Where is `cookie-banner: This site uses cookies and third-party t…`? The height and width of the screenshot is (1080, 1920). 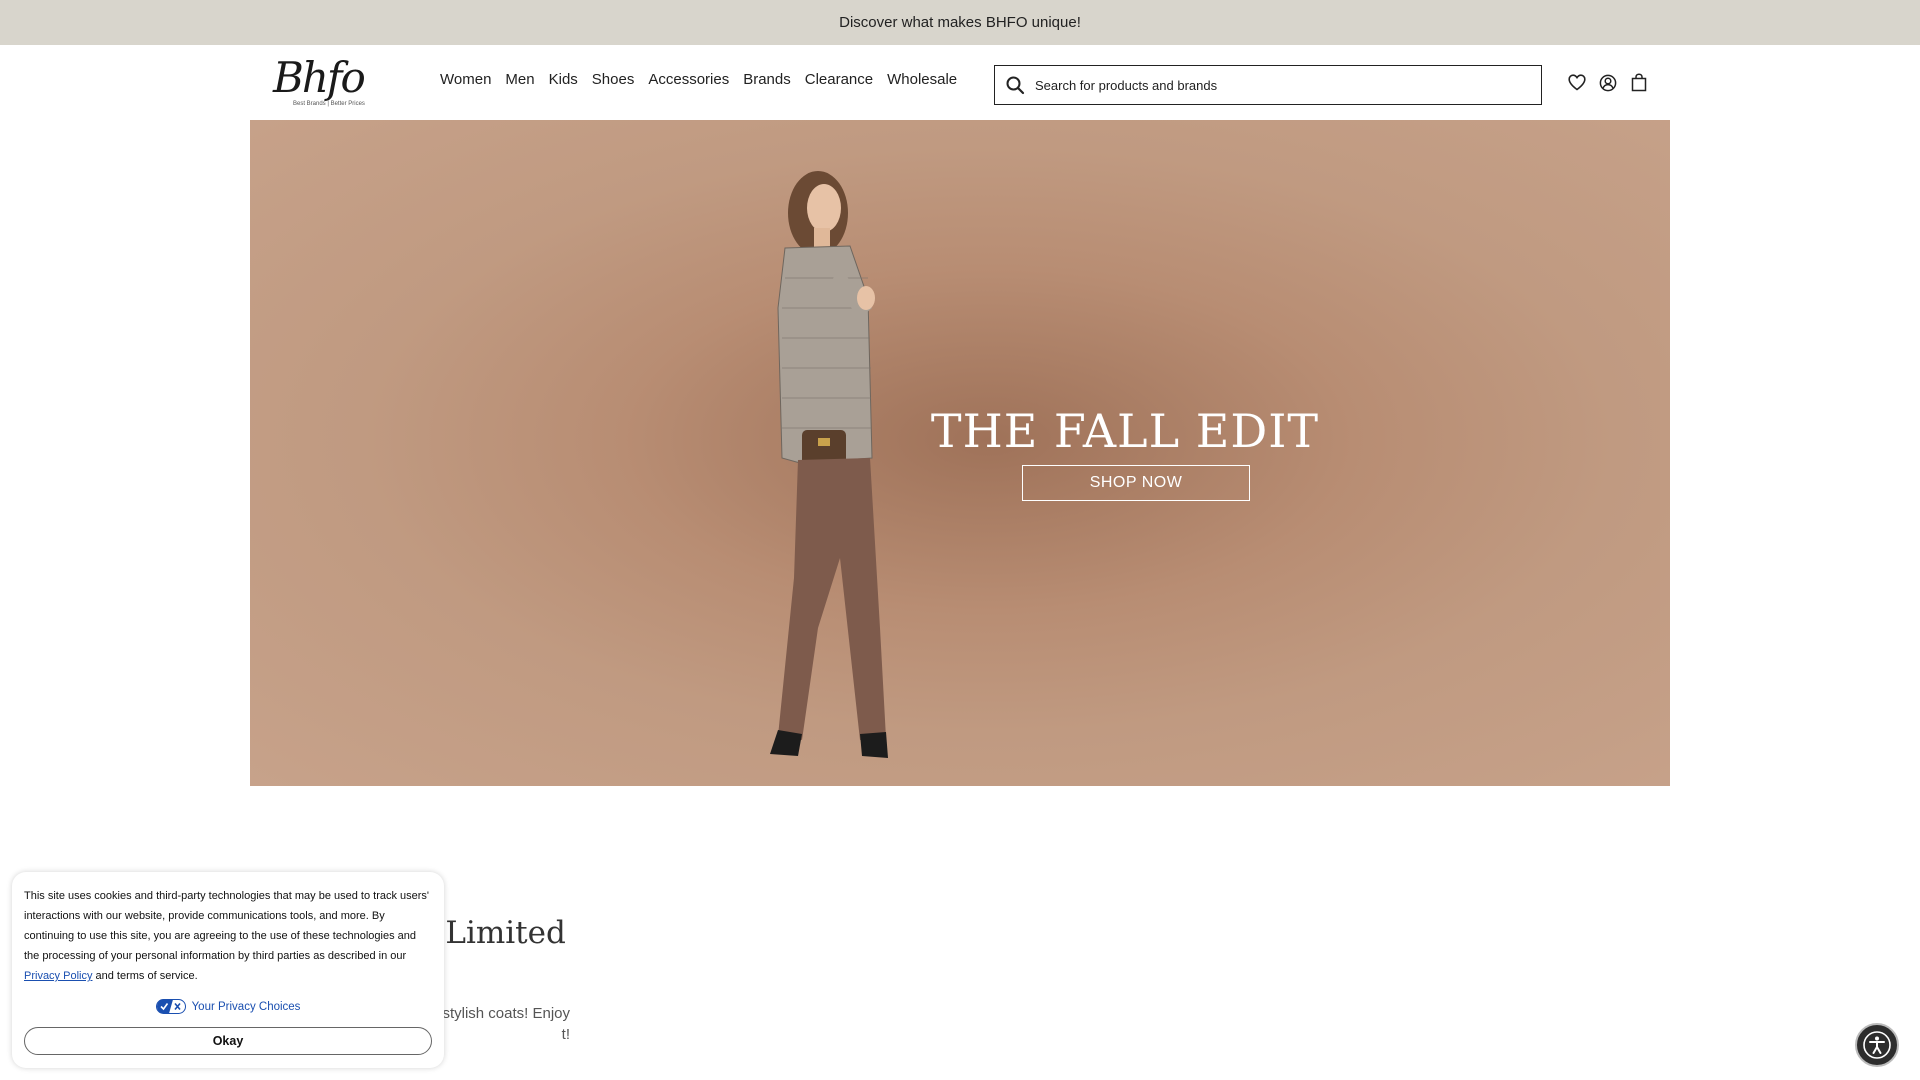 cookie-banner: This site uses cookies and third-party t… is located at coordinates (228, 970).